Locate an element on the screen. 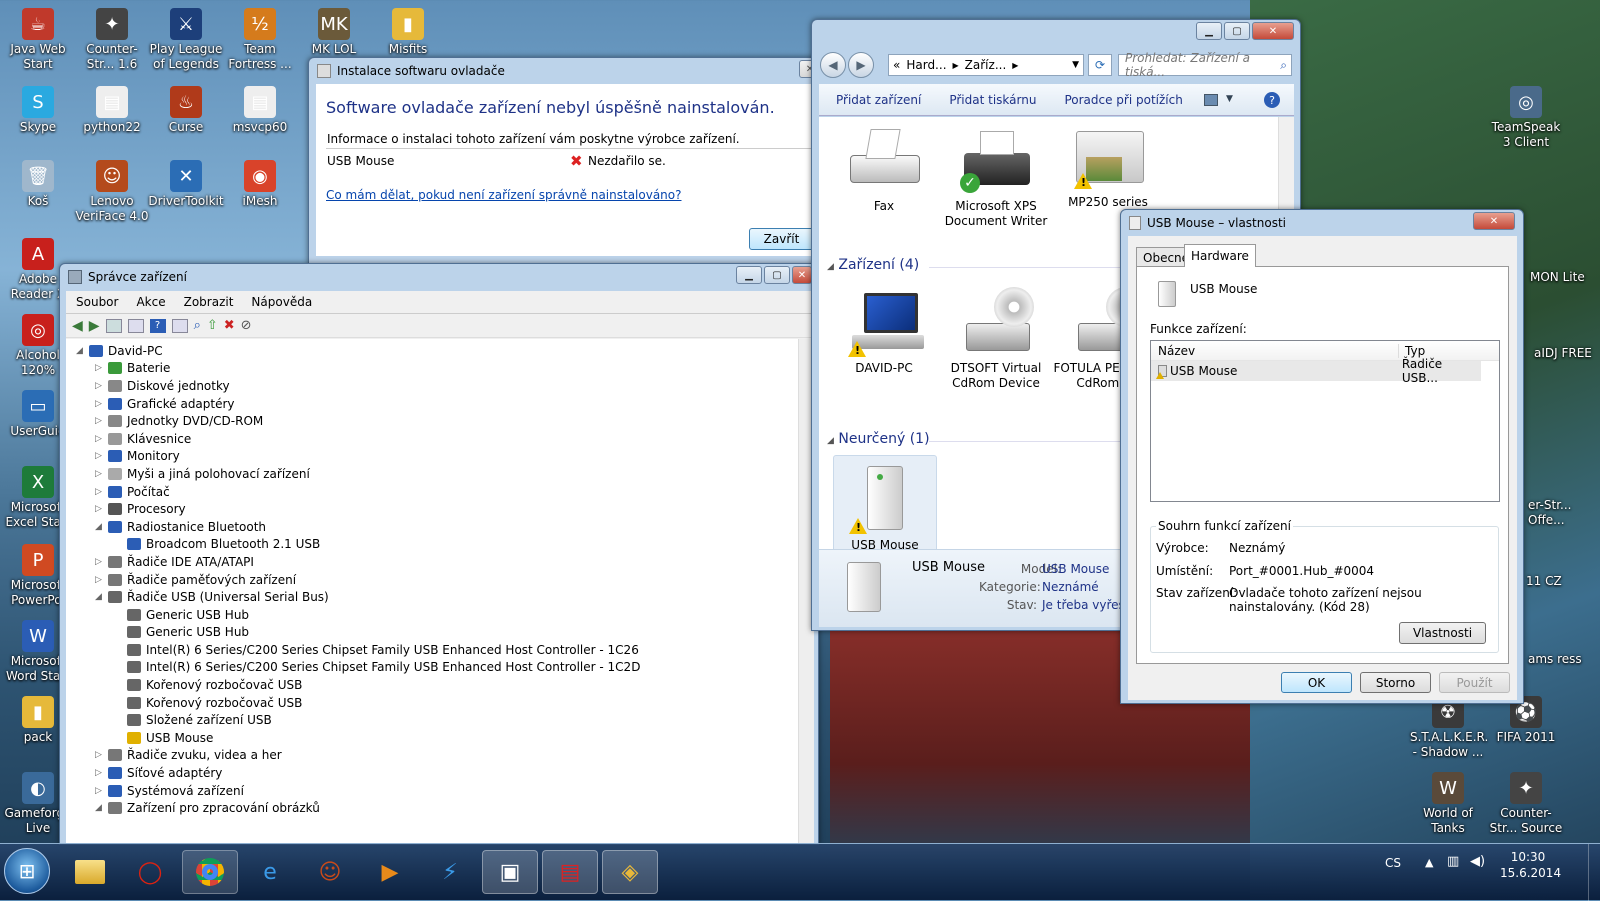  tab-hardware: Hardware is located at coordinates (1220, 255).